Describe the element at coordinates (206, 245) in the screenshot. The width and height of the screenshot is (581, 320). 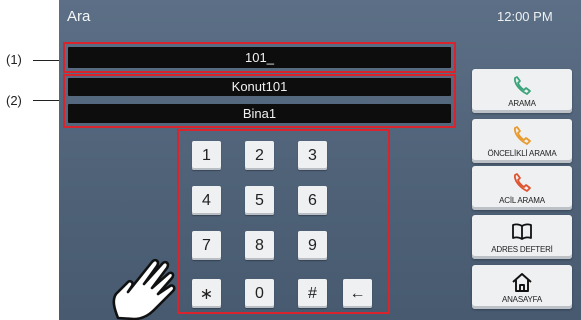
I see `key-7: 7` at that location.